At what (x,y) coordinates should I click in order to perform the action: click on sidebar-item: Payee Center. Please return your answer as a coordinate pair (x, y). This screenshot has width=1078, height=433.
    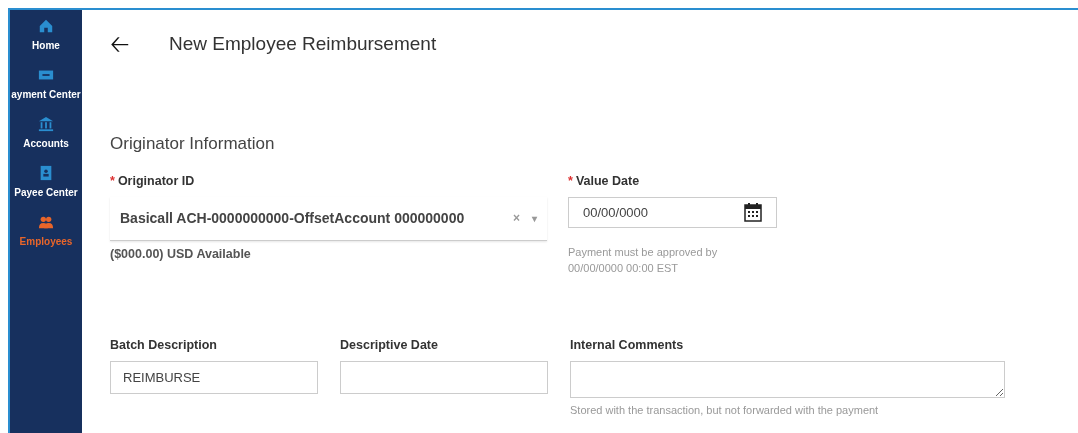
    Looking at the image, I should click on (46, 182).